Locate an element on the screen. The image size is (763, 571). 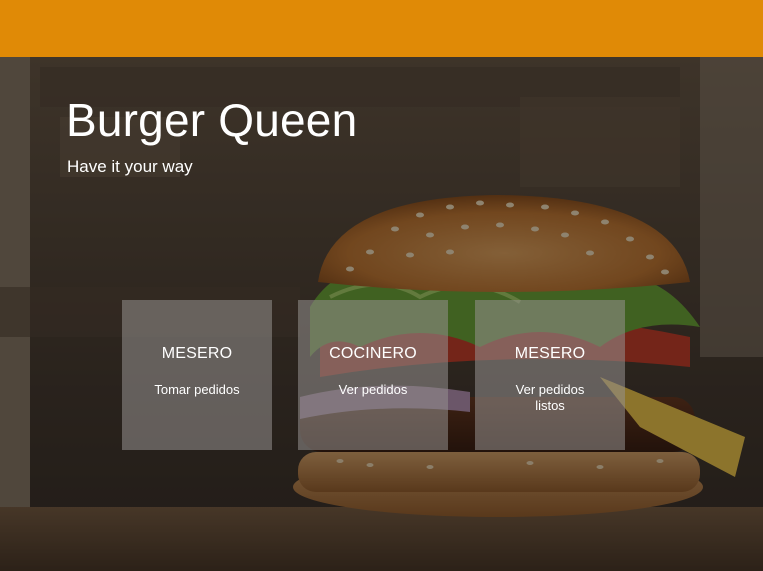
role-card-description: Ver pedidos is located at coordinates (373, 389).